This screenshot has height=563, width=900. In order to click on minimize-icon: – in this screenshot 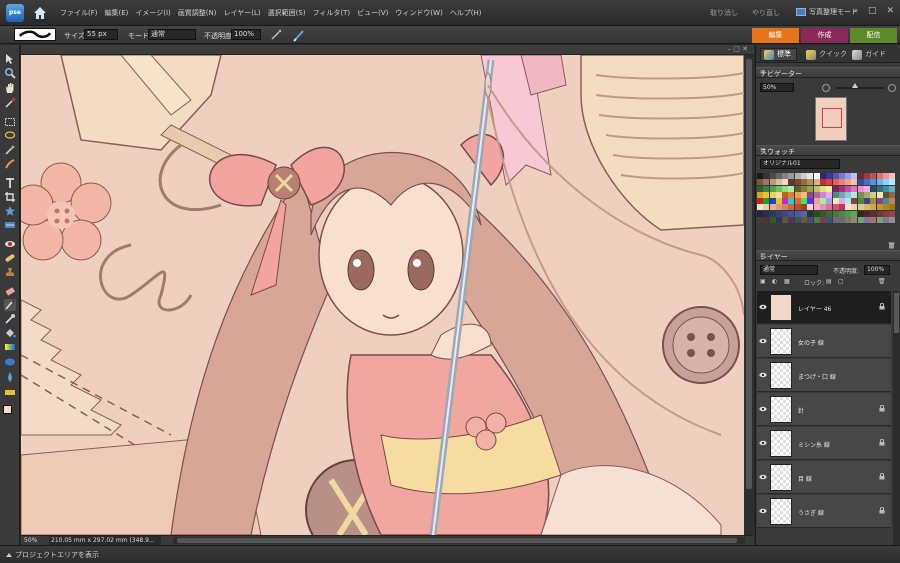, I will do `click(855, 11)`.